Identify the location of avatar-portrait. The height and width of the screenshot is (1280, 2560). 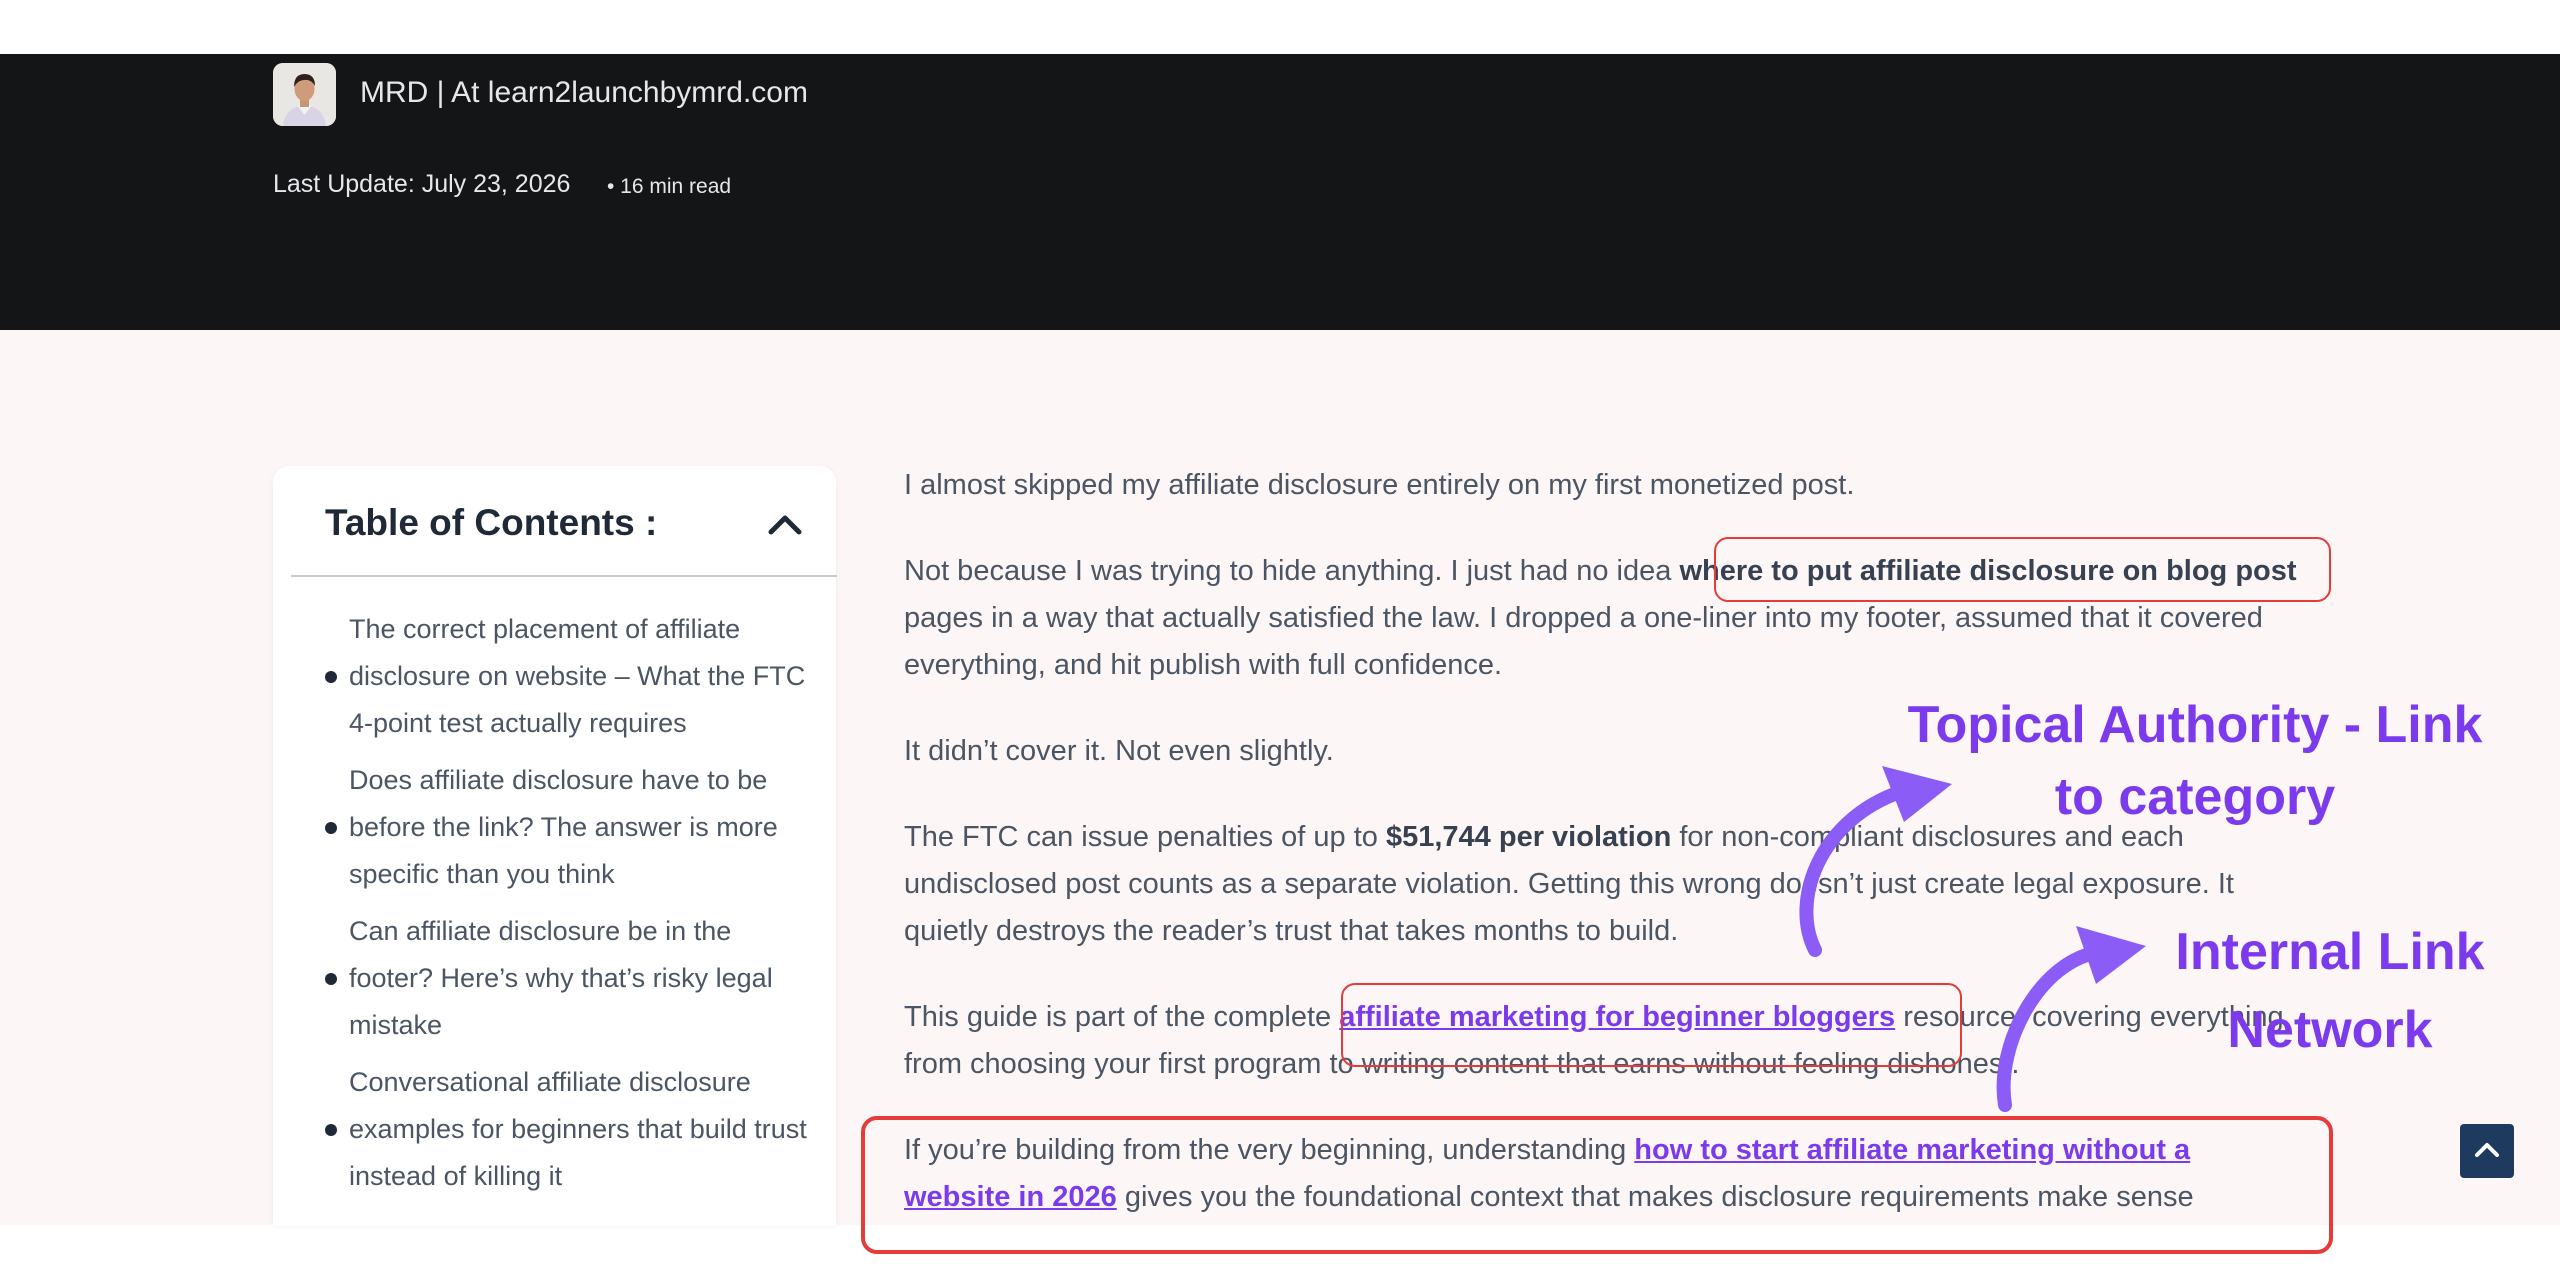
(304, 94).